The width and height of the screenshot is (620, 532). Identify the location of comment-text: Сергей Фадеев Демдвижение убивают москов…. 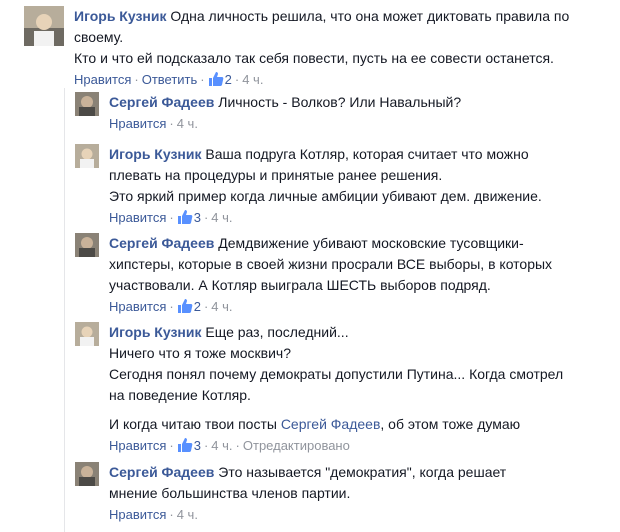
(337, 264).